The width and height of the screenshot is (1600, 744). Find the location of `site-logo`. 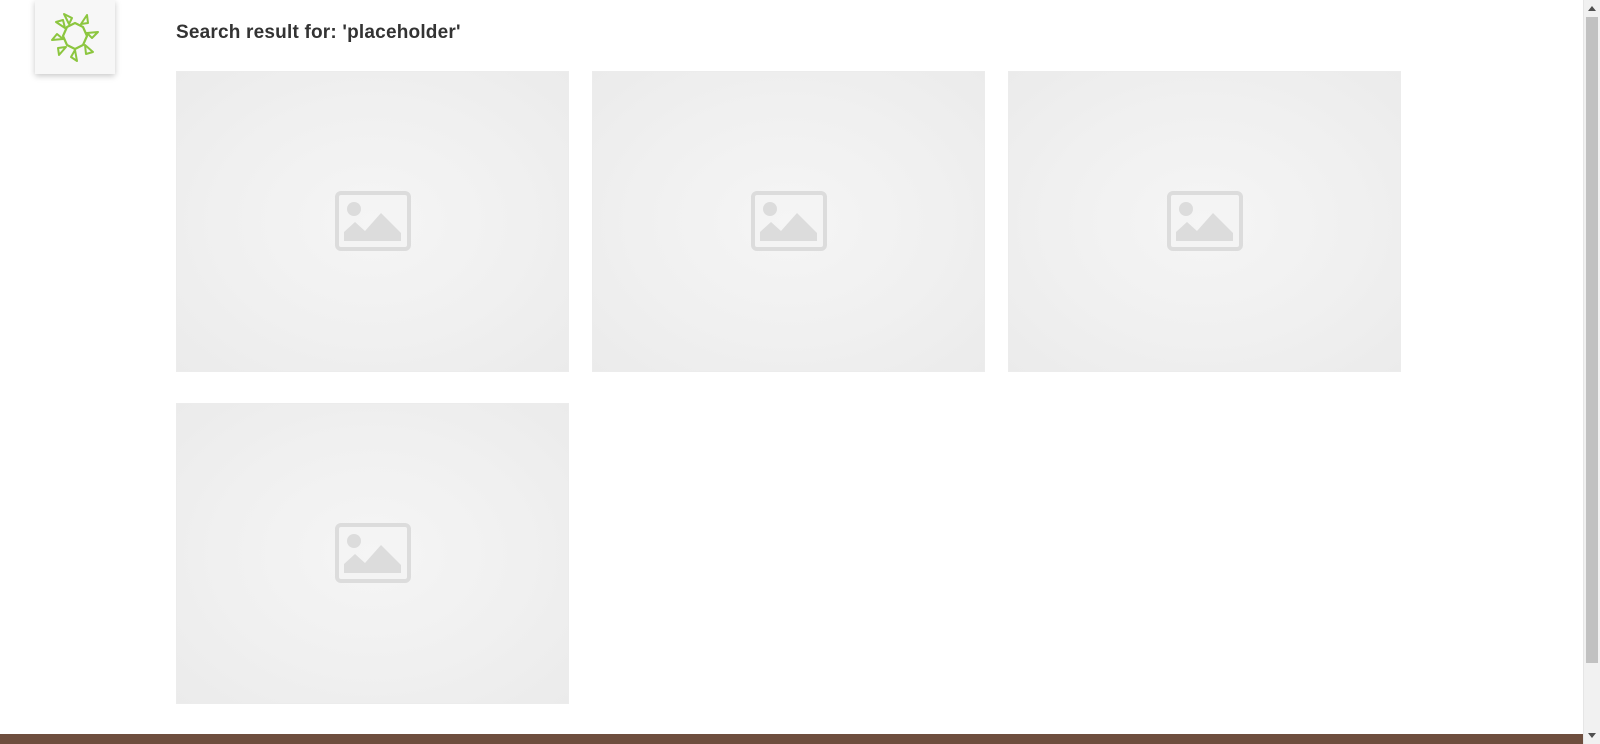

site-logo is located at coordinates (75, 37).